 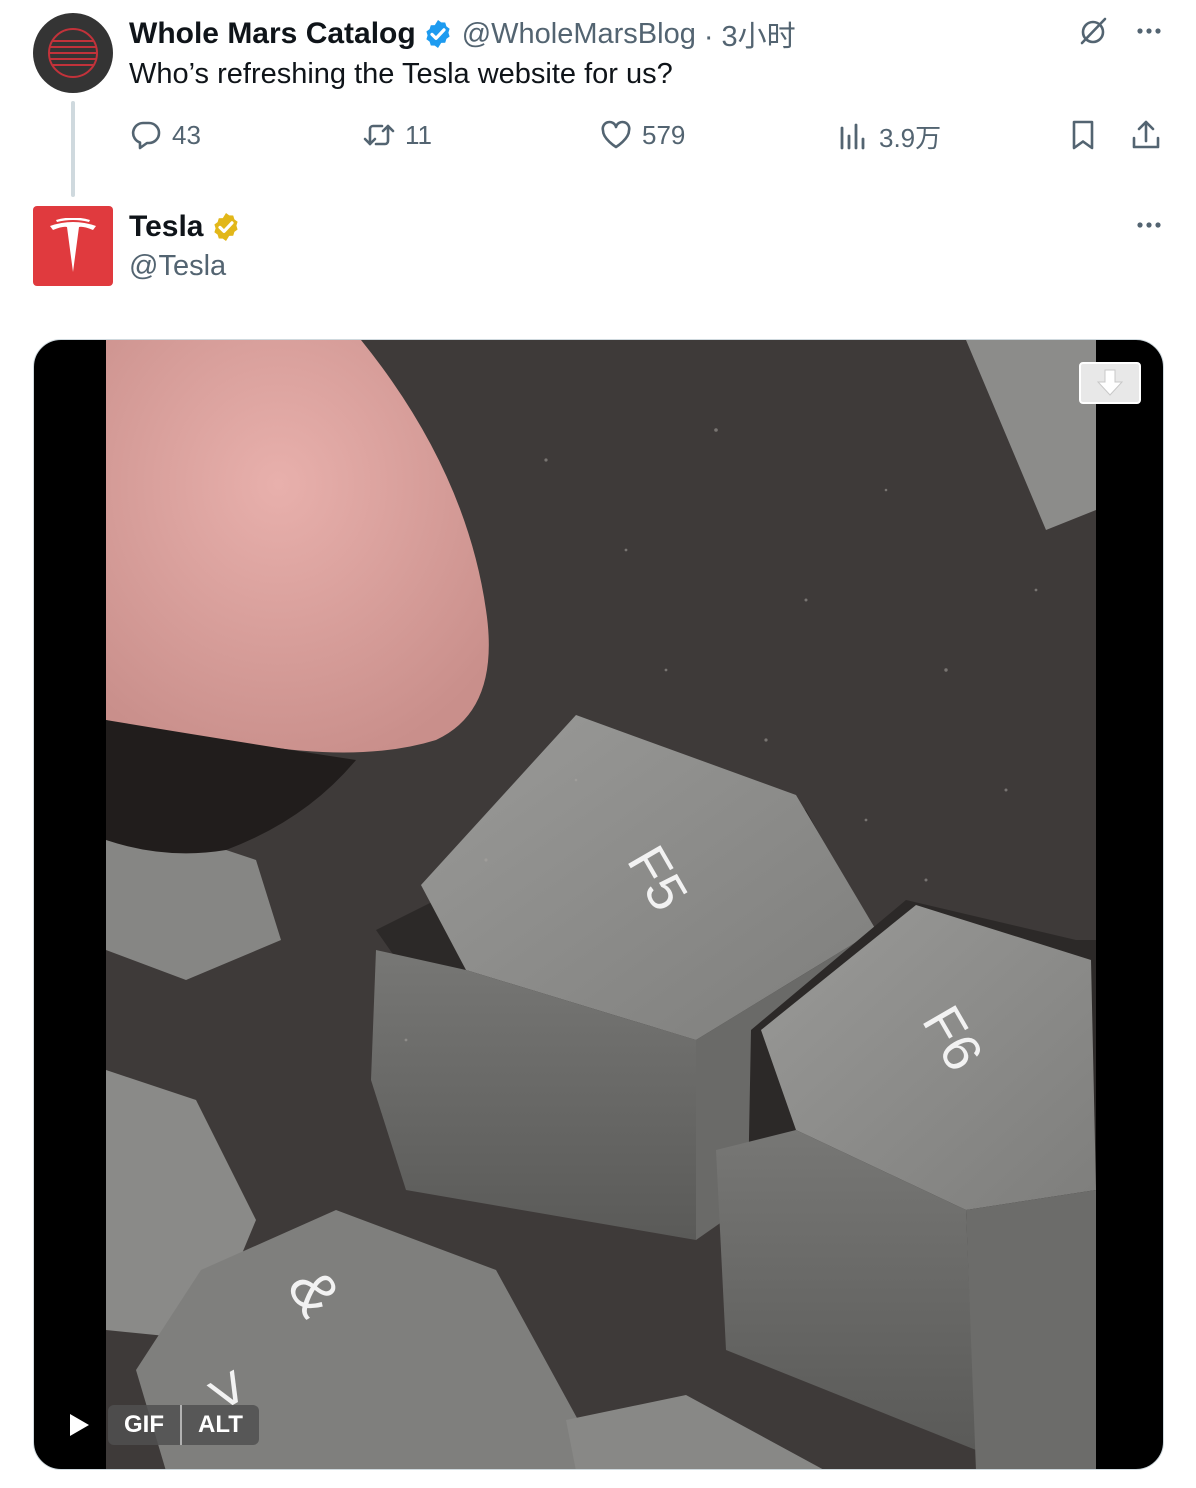 What do you see at coordinates (146, 135) in the screenshot?
I see `reply-icon` at bounding box center [146, 135].